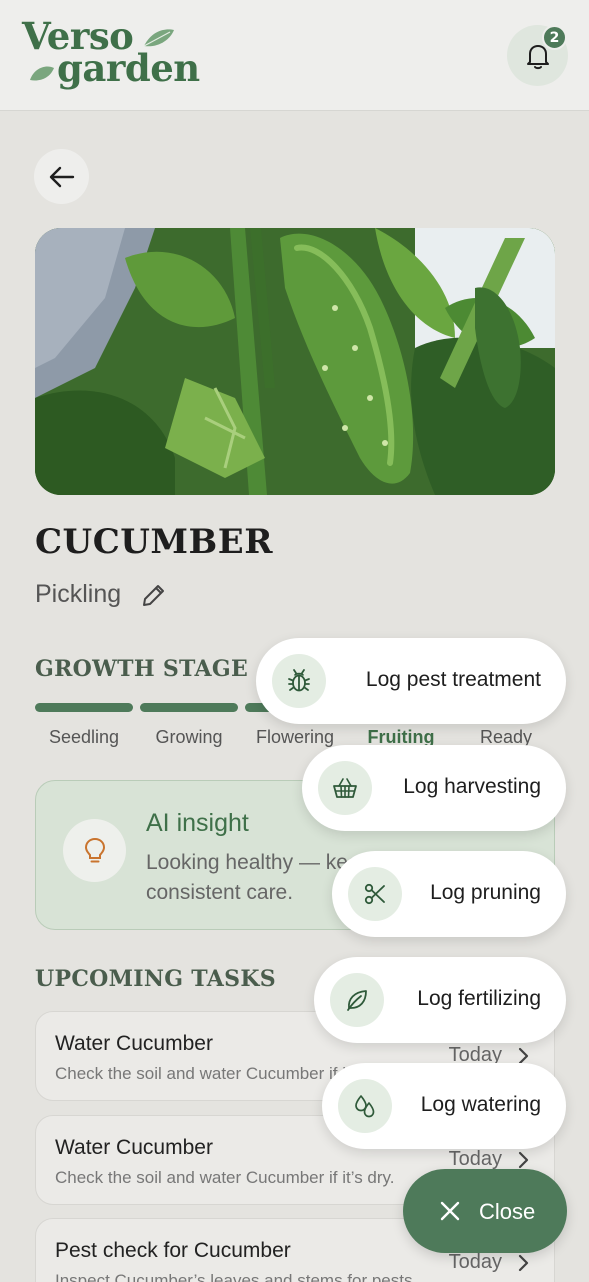 The image size is (589, 1282). I want to click on close-quick-actions-button: Close, so click(485, 1211).